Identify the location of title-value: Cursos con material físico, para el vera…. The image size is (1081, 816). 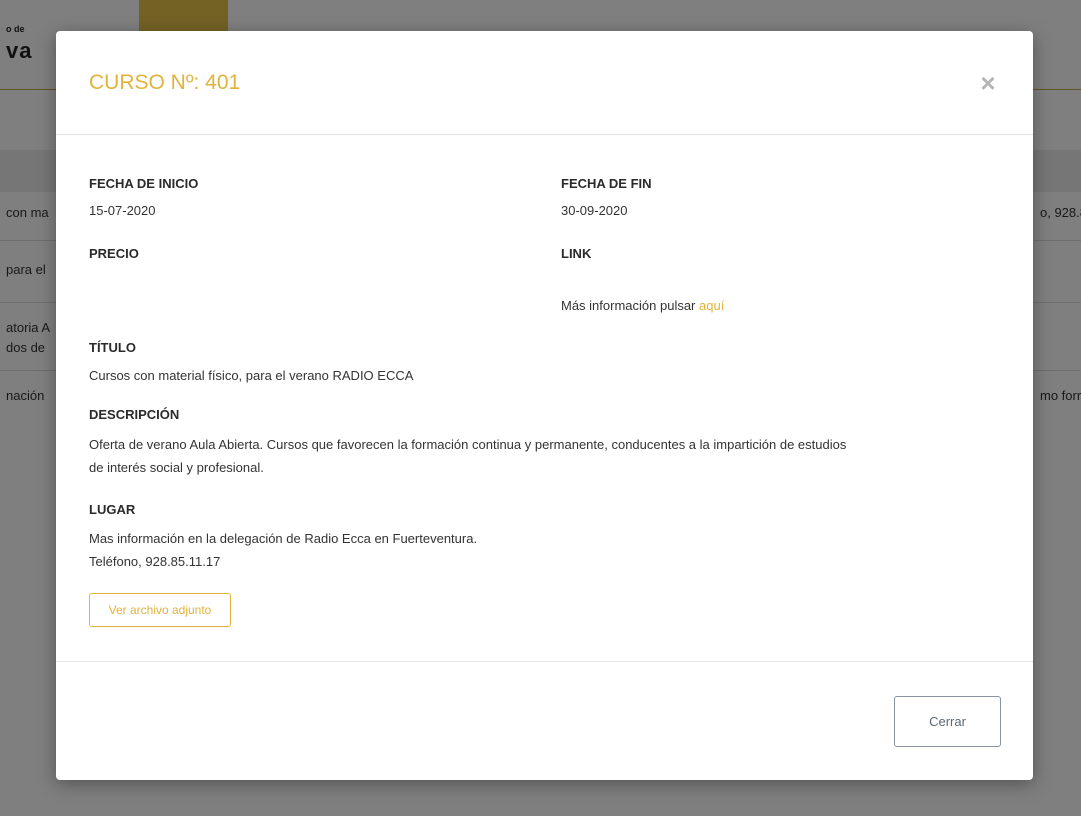
(251, 375).